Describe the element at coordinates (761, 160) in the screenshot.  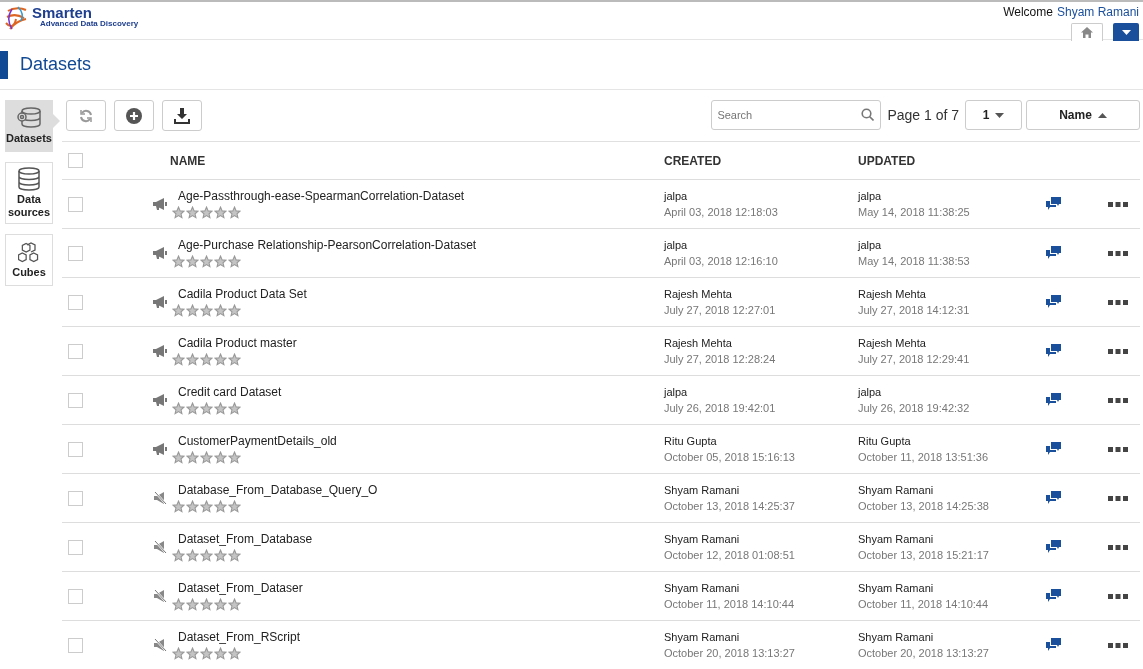
I see `column-header: CREATED` at that location.